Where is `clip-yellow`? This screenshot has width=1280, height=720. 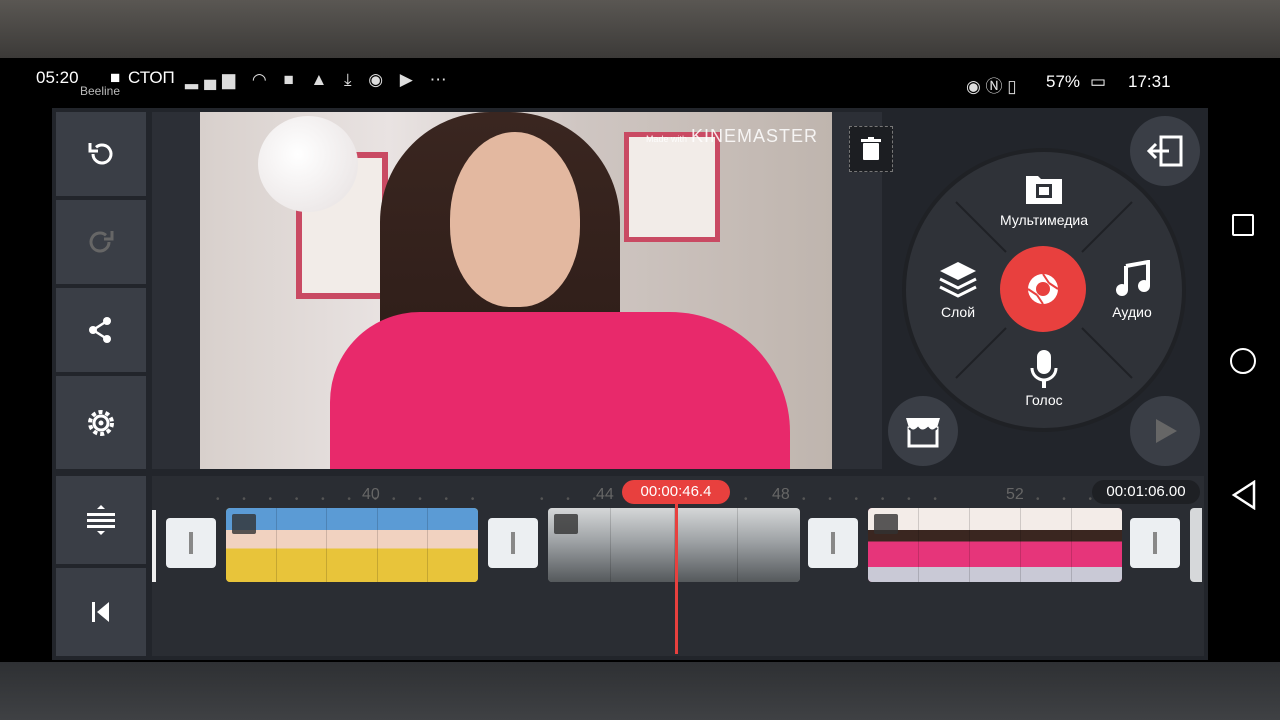 clip-yellow is located at coordinates (352, 545).